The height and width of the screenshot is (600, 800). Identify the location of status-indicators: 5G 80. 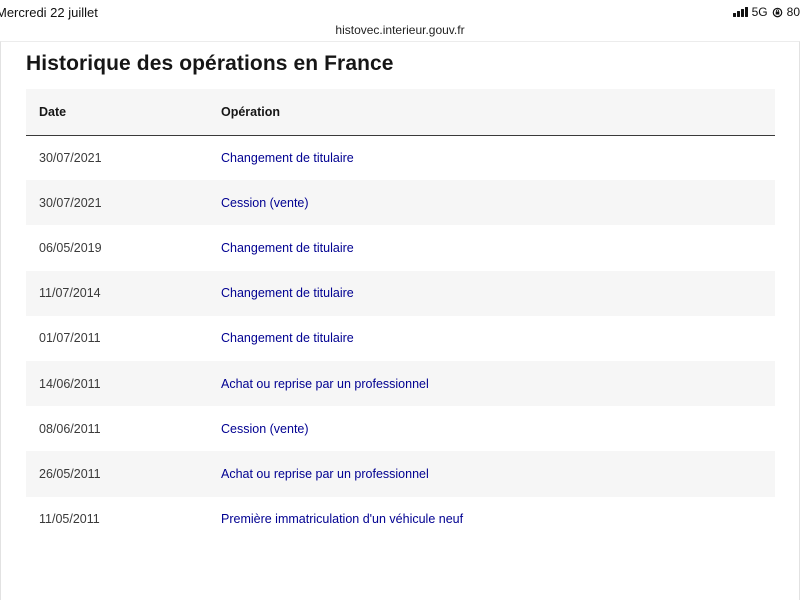
(766, 12).